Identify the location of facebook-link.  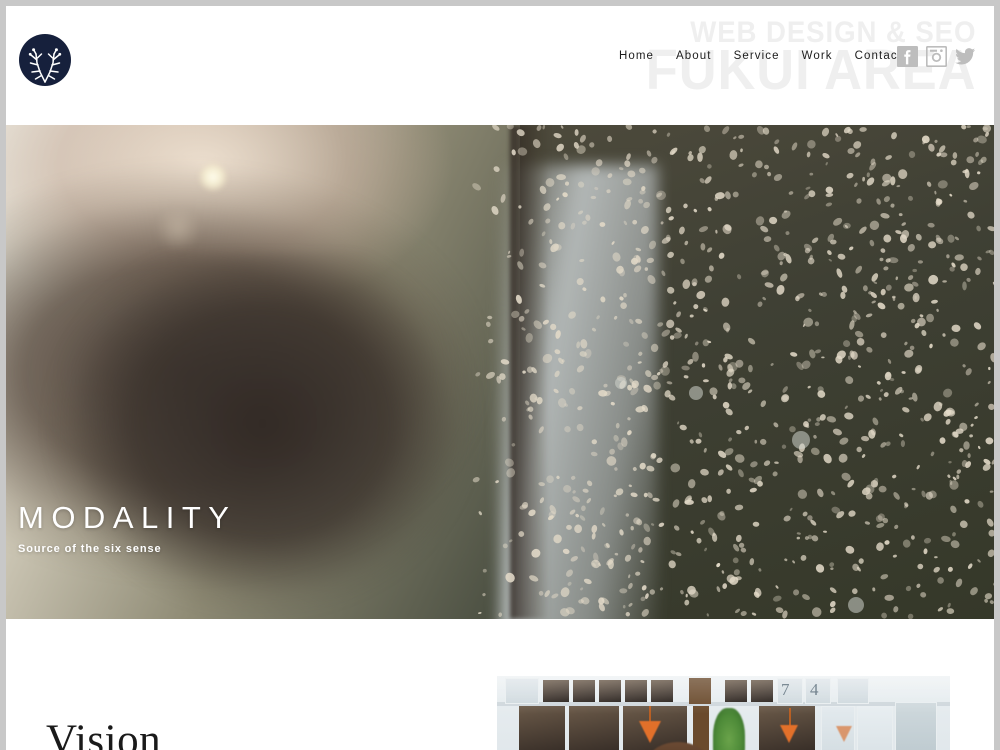
(907, 56).